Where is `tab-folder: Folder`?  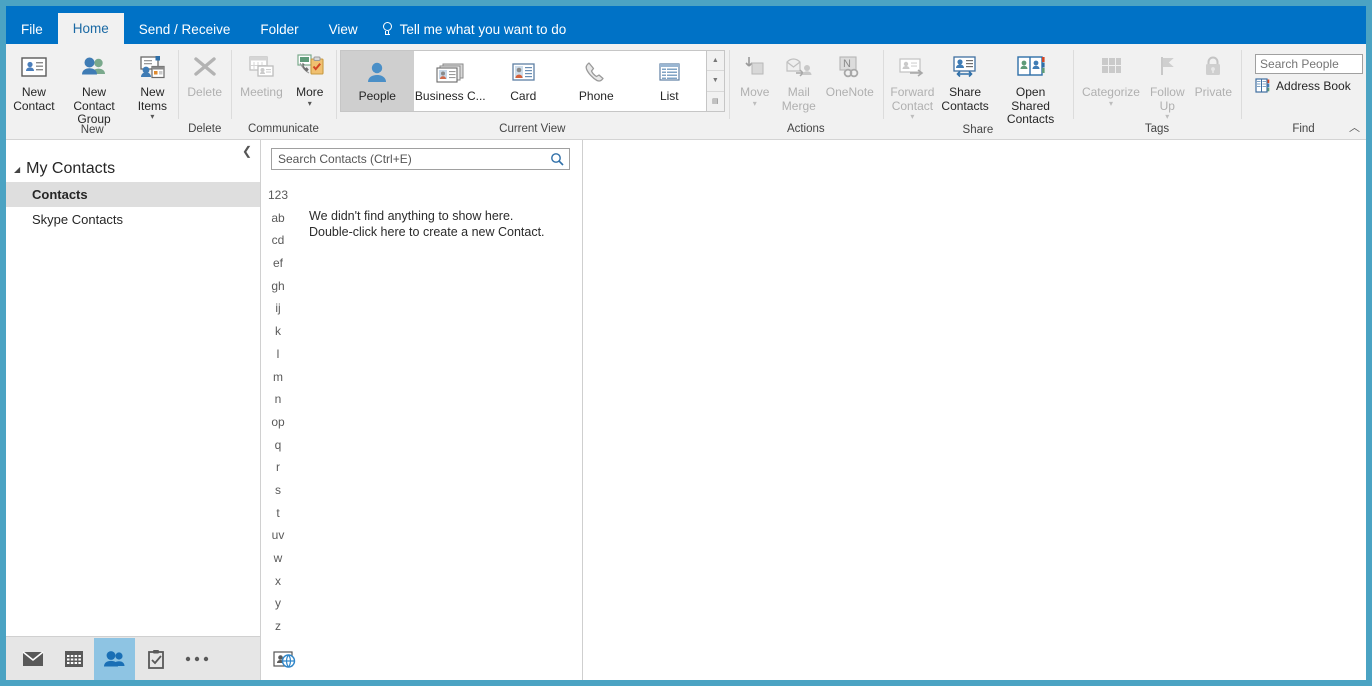
tab-folder: Folder is located at coordinates (279, 29).